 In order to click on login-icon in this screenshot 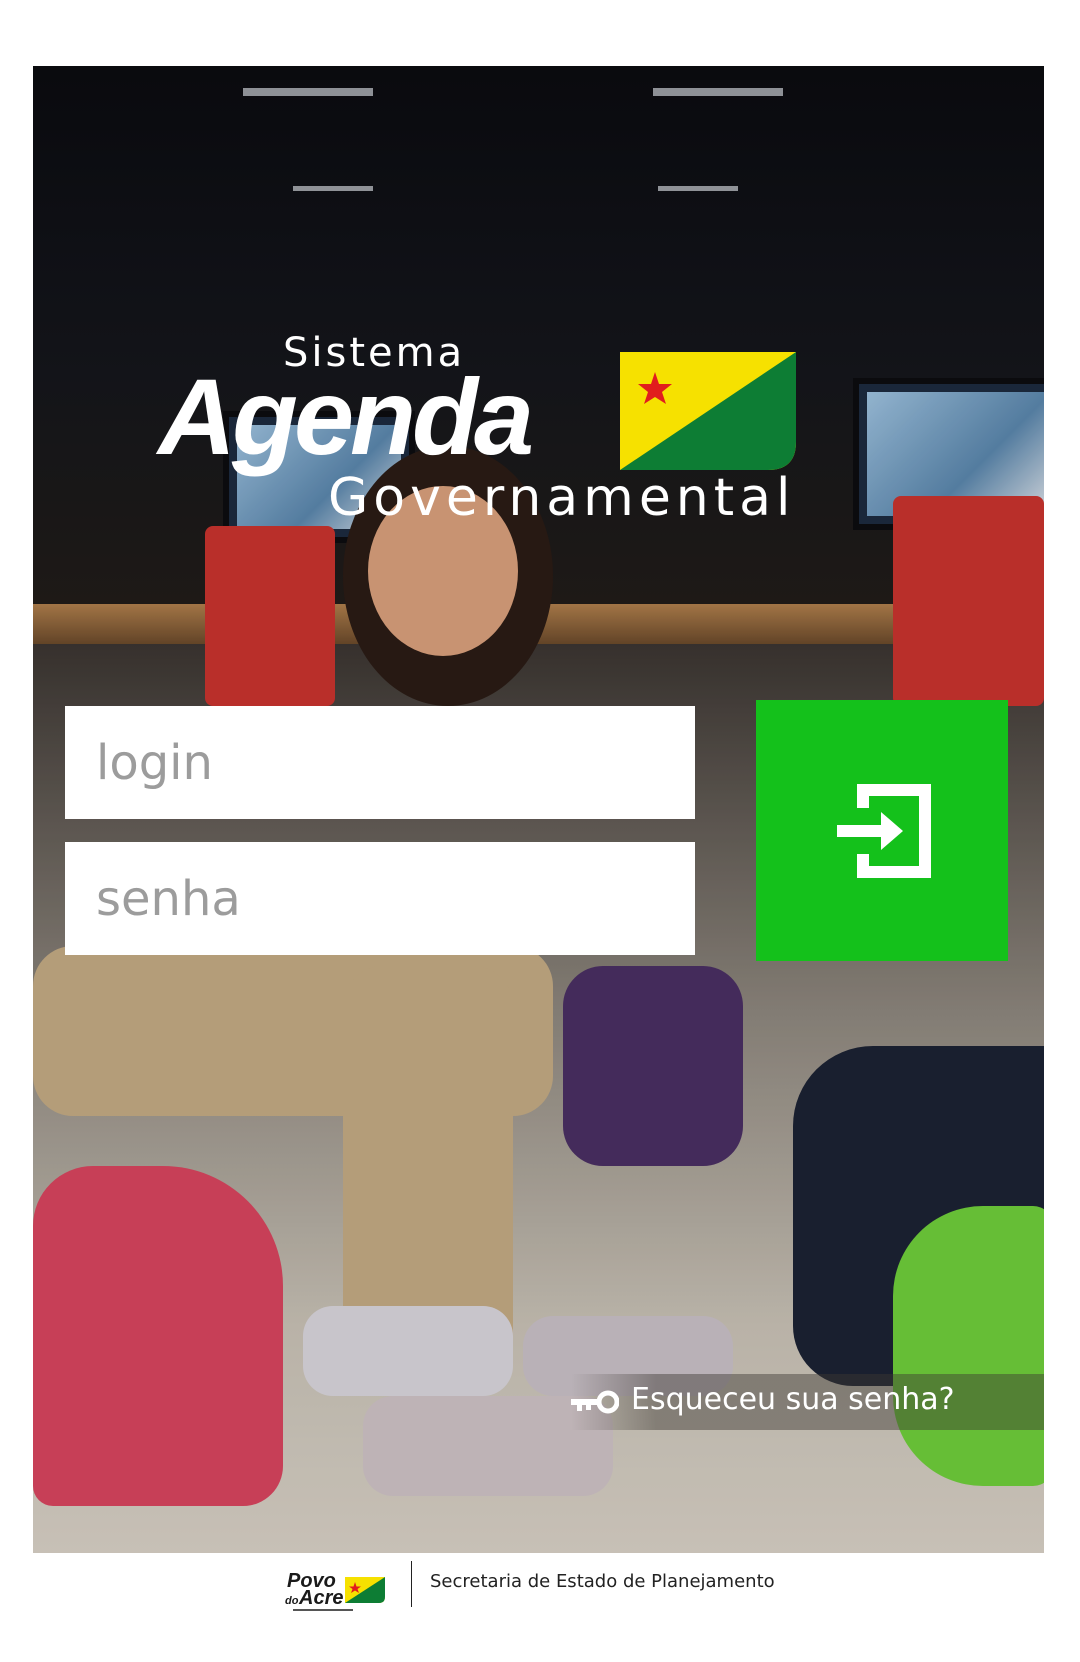, I will do `click(884, 831)`.